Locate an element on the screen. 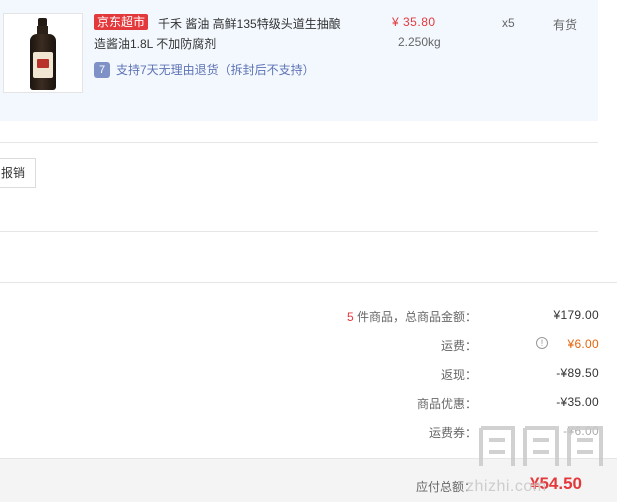  watermark-logo is located at coordinates (541, 446).